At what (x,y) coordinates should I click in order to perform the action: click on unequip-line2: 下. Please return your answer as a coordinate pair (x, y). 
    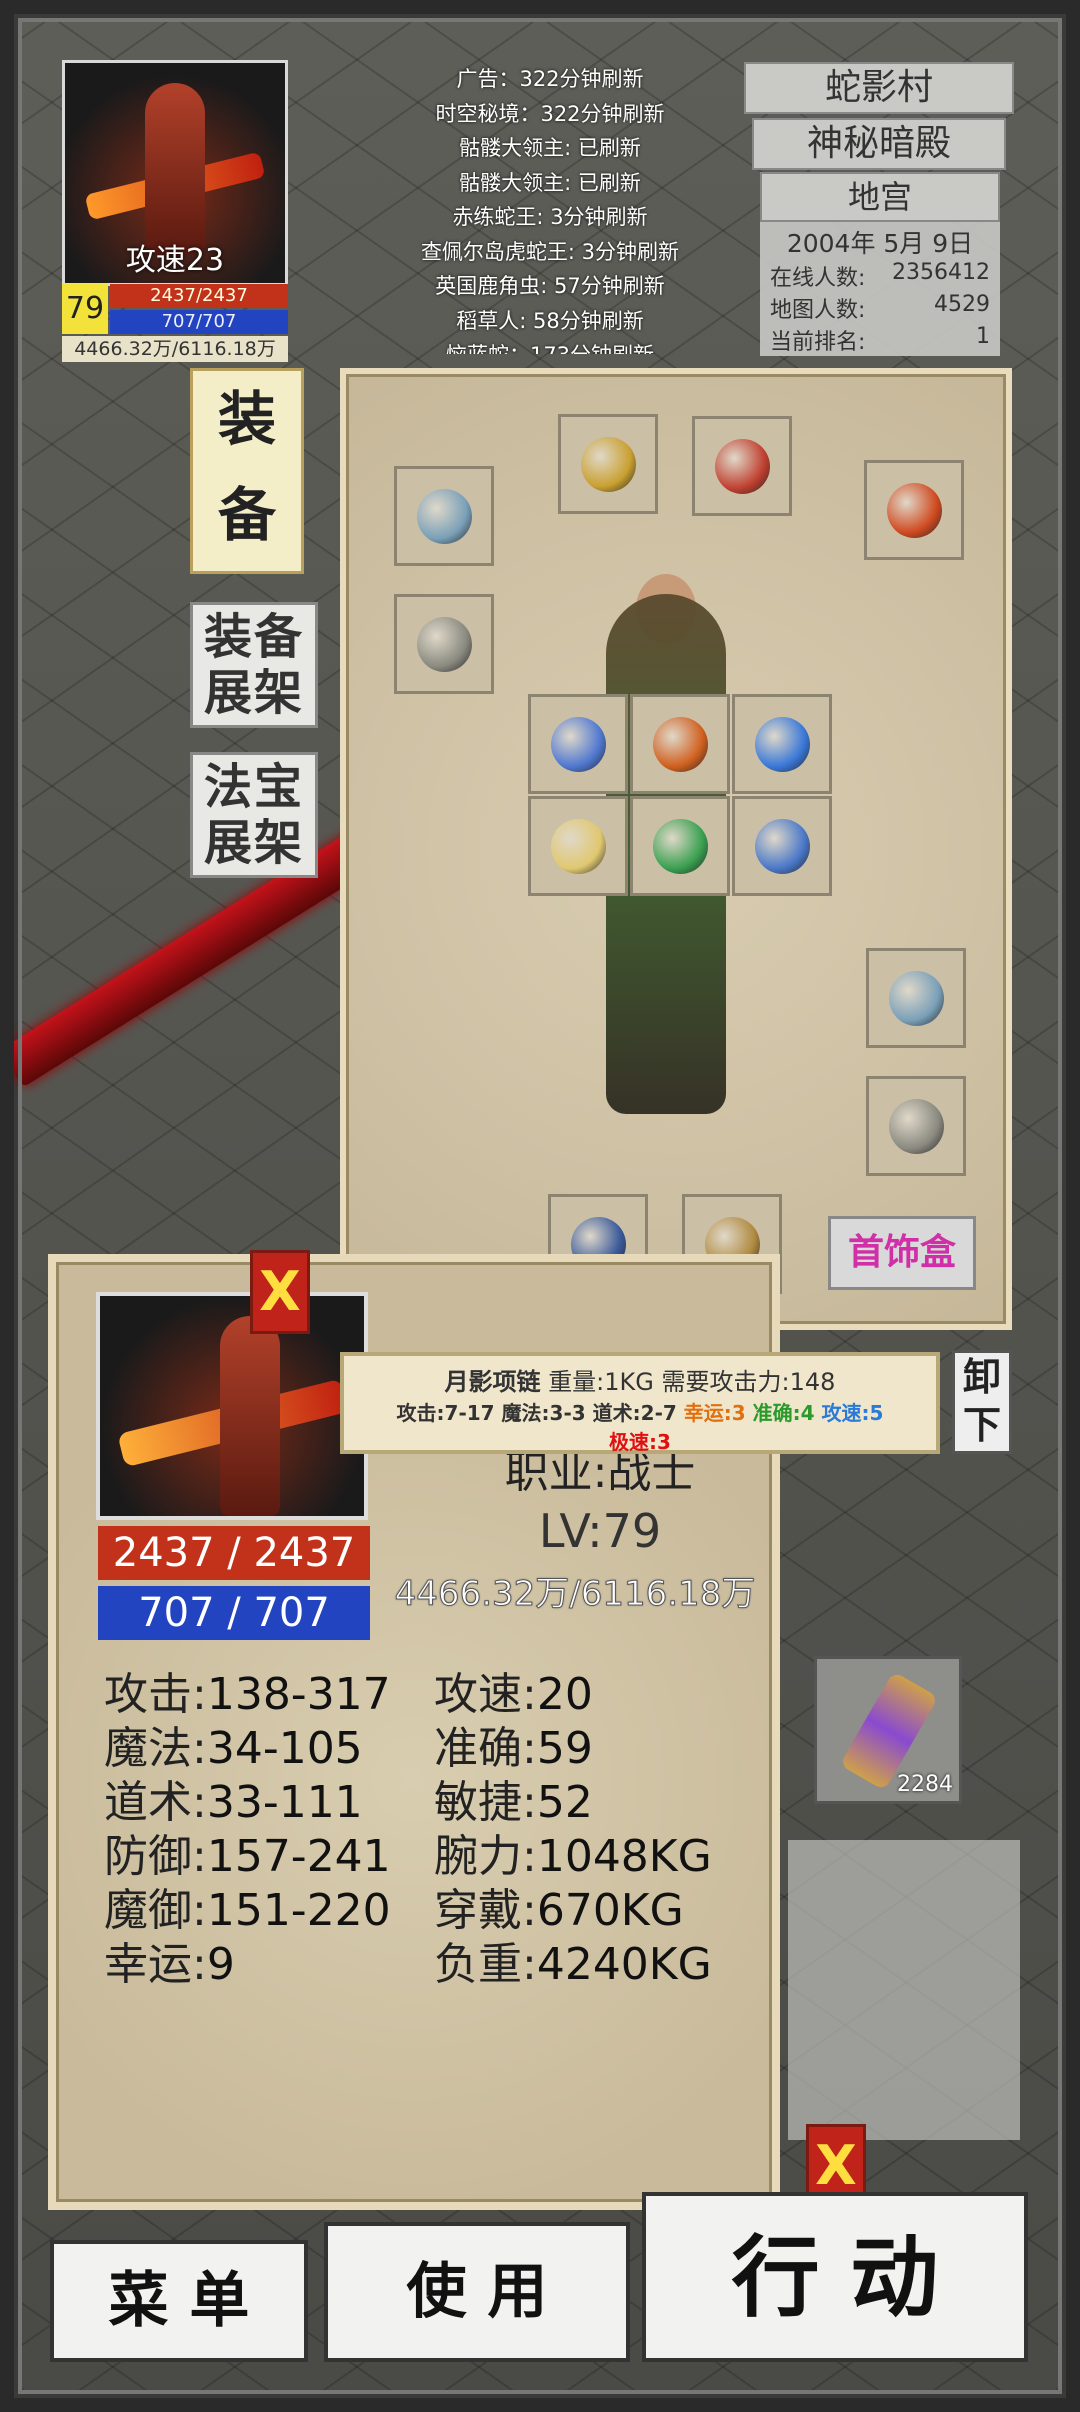
    Looking at the image, I should click on (981, 1425).